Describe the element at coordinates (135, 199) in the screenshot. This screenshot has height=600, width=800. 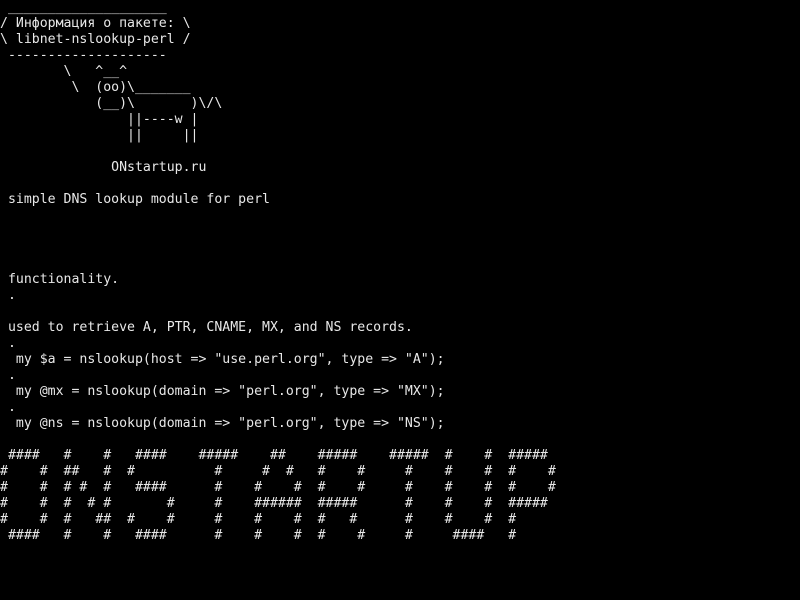
I see `package-summary: simple DNS lookup module for perl` at that location.